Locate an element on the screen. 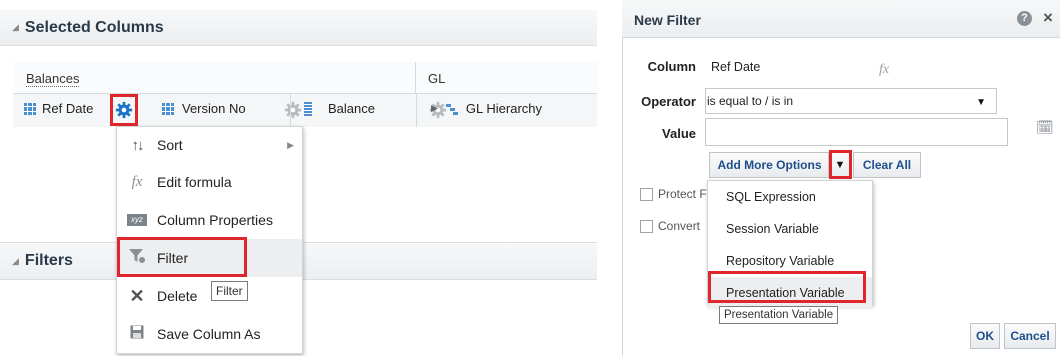 The width and height of the screenshot is (1060, 356). gear-highlight-box is located at coordinates (124, 110).